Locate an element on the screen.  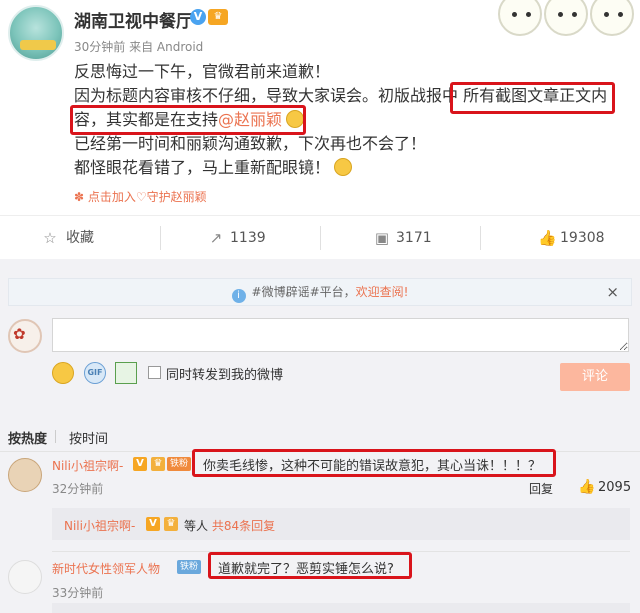
blush-emoji-icon is located at coordinates (343, 167).